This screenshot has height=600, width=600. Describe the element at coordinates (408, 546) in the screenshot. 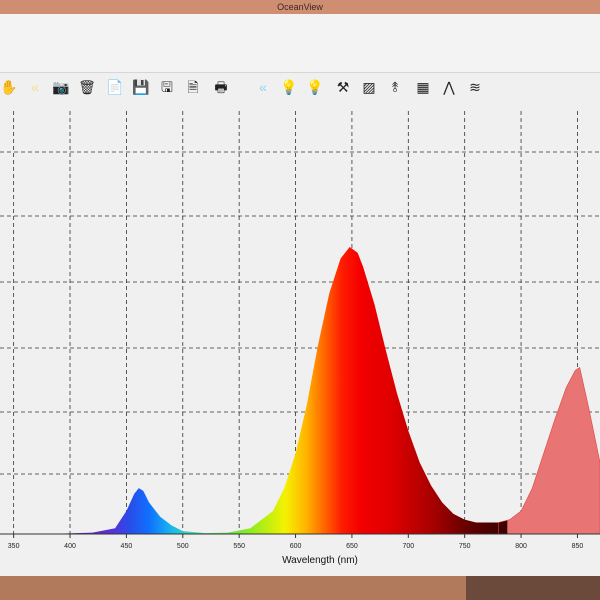

I see `x-tick-label: 700` at that location.